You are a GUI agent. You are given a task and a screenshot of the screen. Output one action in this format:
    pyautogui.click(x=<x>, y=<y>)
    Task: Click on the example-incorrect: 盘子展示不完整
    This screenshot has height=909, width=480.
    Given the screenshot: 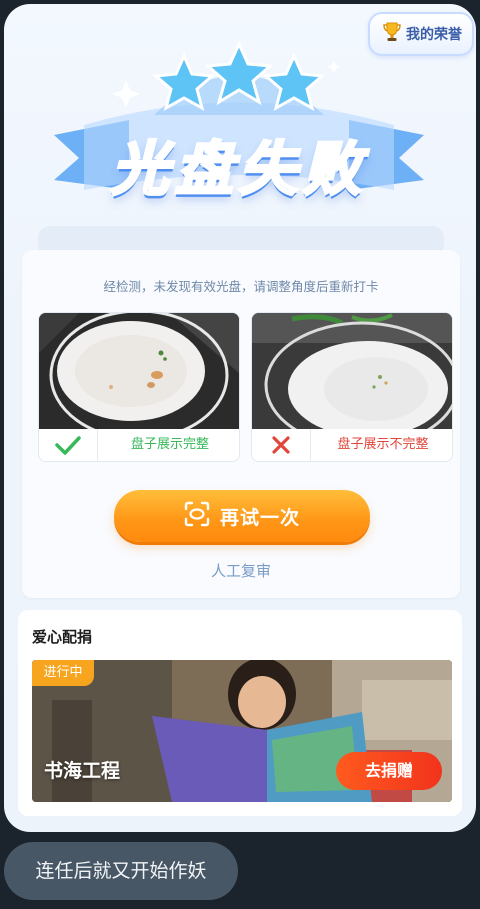 What is the action you would take?
    pyautogui.click(x=352, y=387)
    